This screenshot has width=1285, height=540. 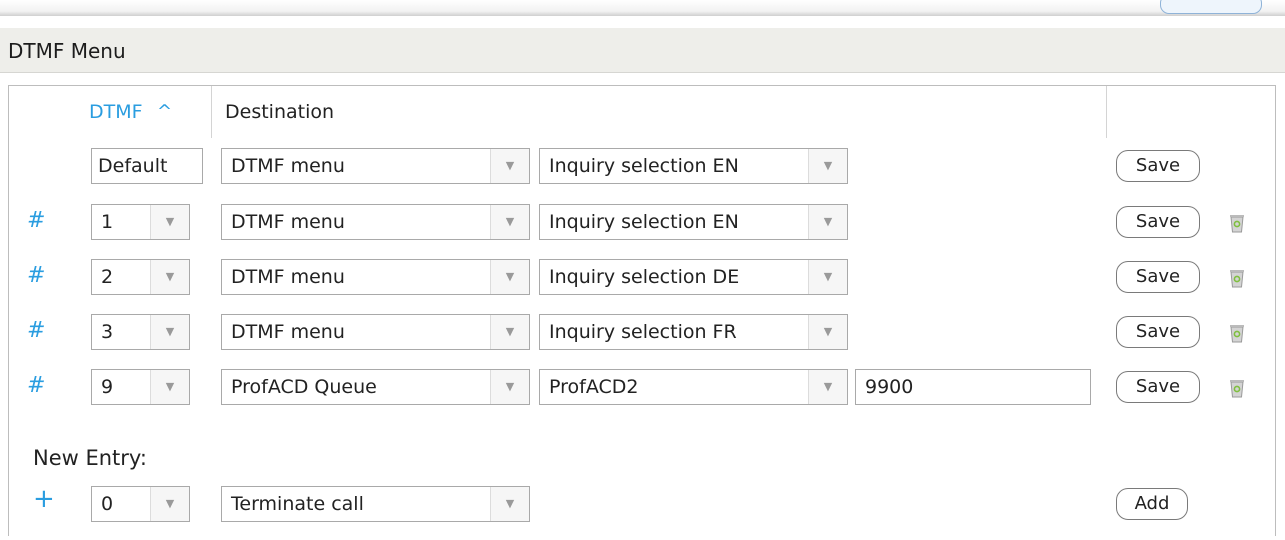 What do you see at coordinates (107, 504) in the screenshot?
I see `new-dtmf-key-value: 0` at bounding box center [107, 504].